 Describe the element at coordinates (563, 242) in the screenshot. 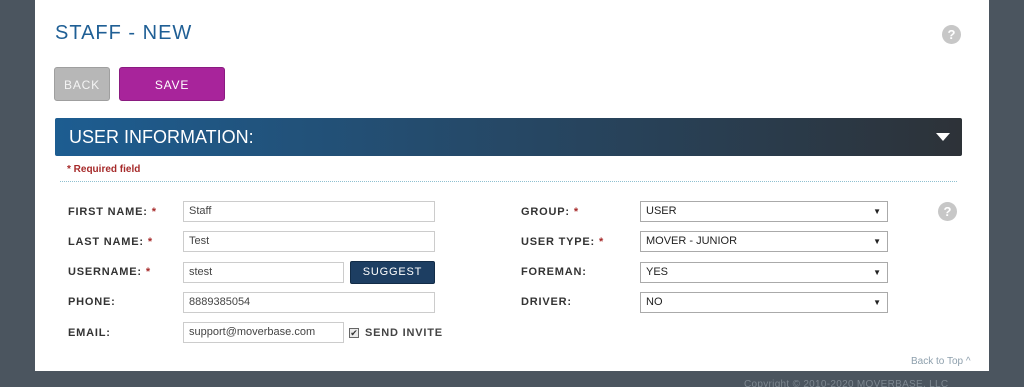

I see `user-type-label: USER TYPE: *` at that location.